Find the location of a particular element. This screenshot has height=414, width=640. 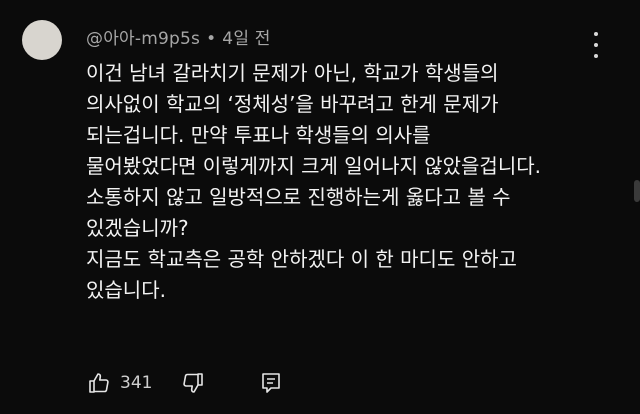

more-vert-icon is located at coordinates (596, 45).